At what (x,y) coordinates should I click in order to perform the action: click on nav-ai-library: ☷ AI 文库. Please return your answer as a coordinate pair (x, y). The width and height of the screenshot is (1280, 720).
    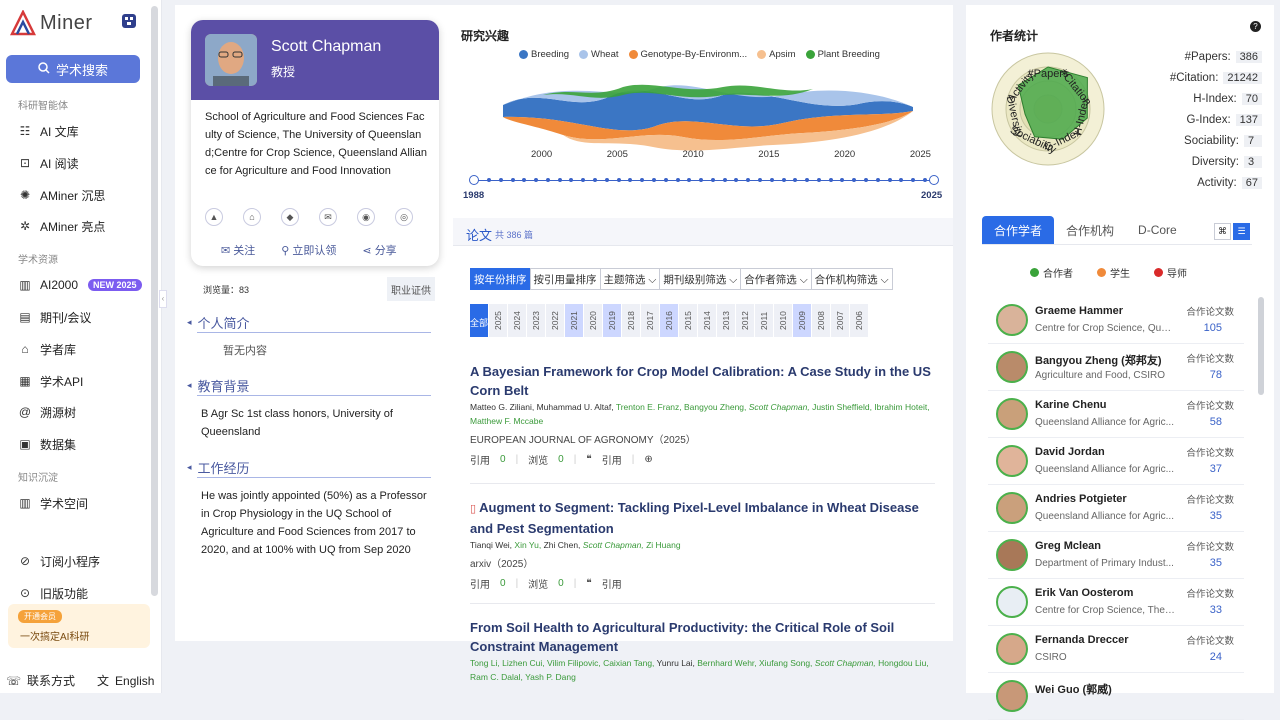
    Looking at the image, I should click on (48, 131).